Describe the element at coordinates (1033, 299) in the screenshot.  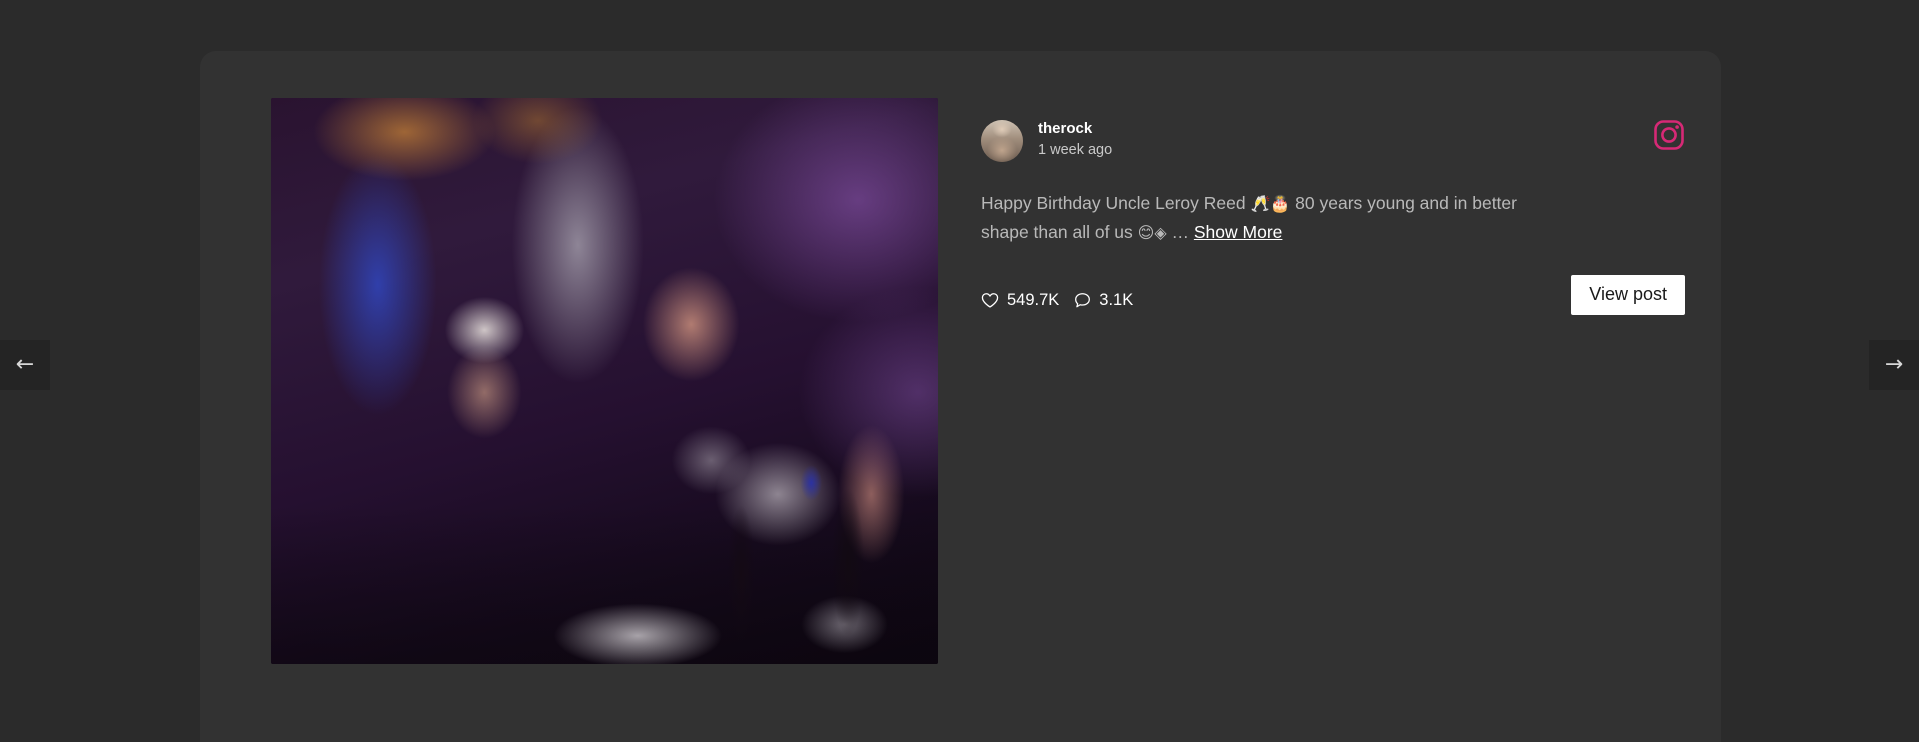
I see `likes-count: 549.7K` at that location.